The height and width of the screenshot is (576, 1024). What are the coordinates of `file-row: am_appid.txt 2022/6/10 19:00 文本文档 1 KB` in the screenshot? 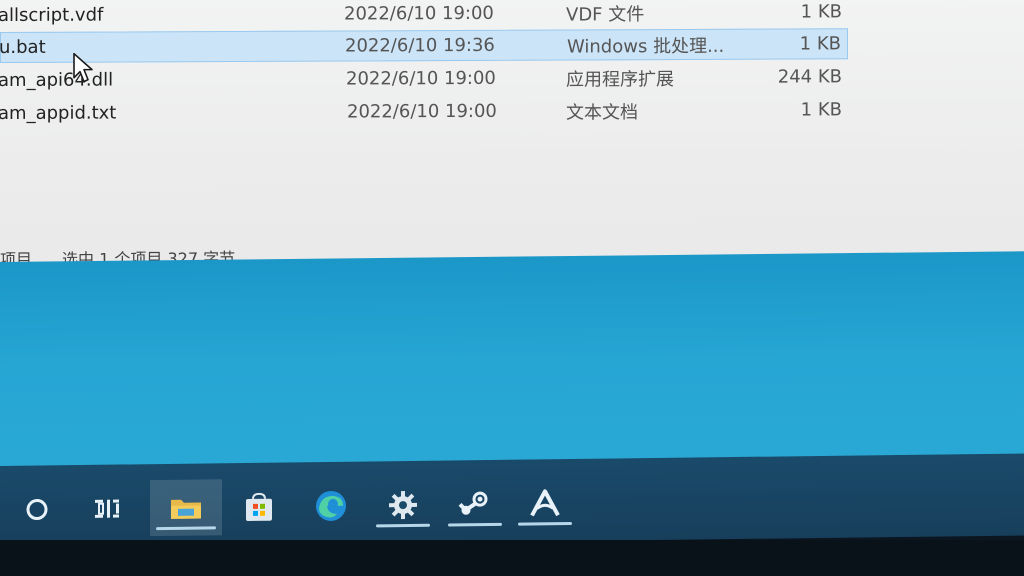 It's located at (424, 111).